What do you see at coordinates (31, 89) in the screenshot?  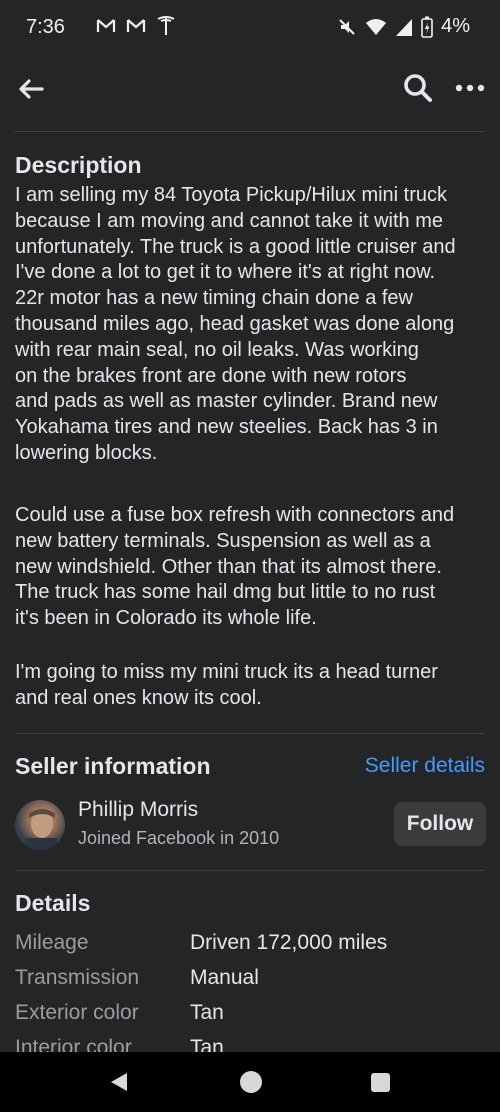 I see `back-arrow-icon` at bounding box center [31, 89].